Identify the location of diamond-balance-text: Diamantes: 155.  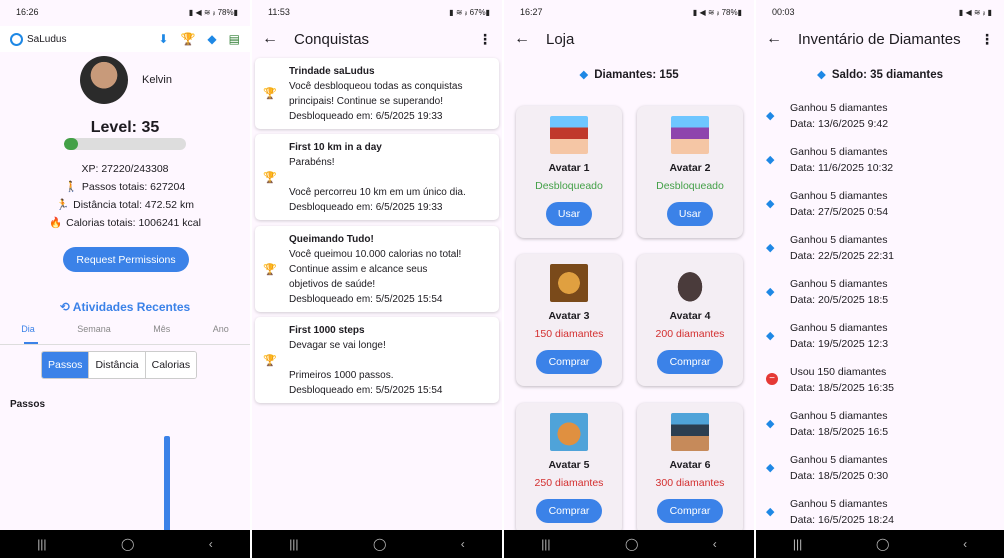
(636, 75).